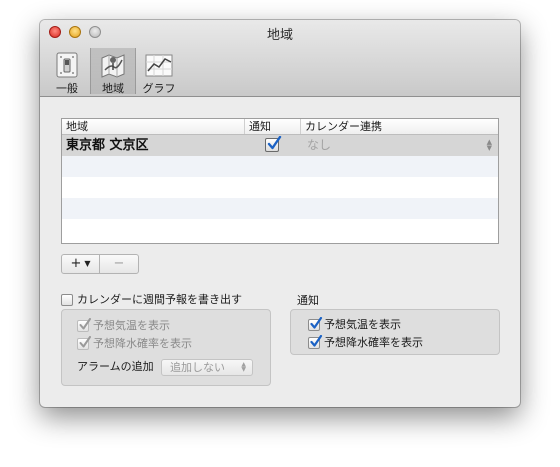 This screenshot has width=560, height=467. I want to click on toolbar-tab-graph-label: グラフ, so click(159, 88).